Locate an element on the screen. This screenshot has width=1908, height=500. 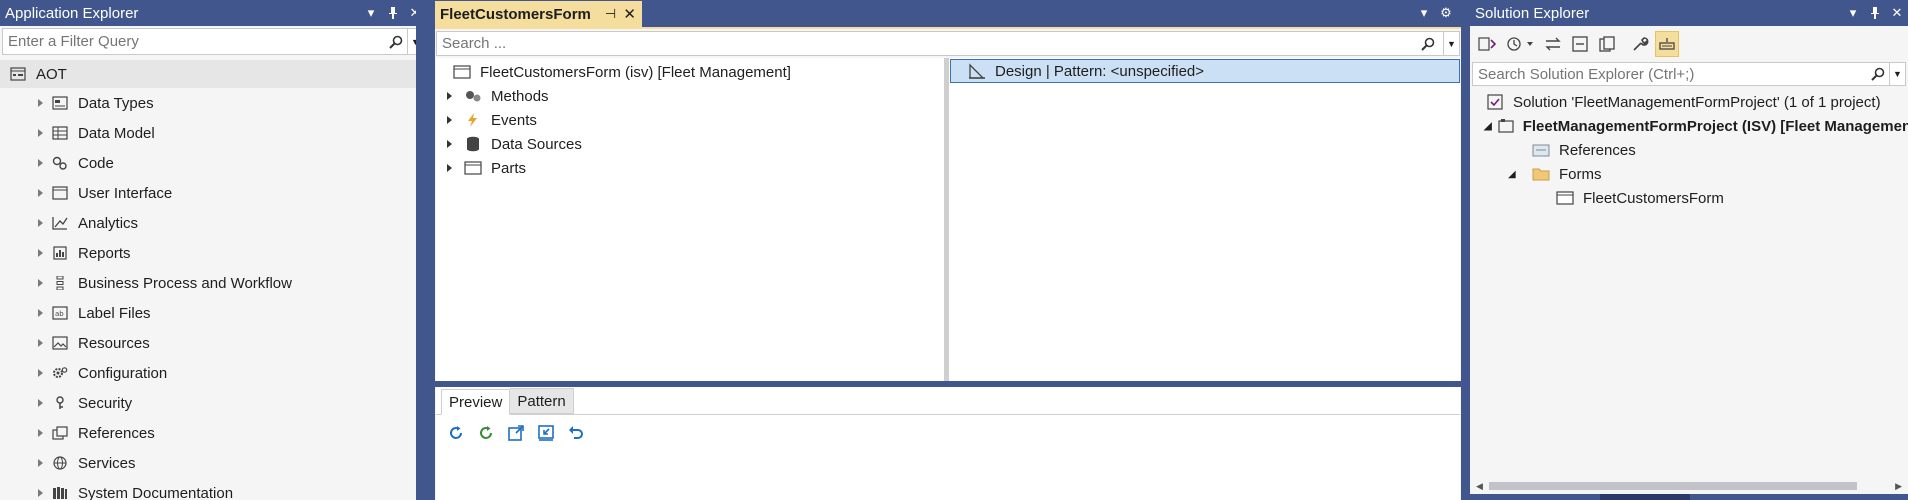
aot-node: Analytics is located at coordinates (211, 223).